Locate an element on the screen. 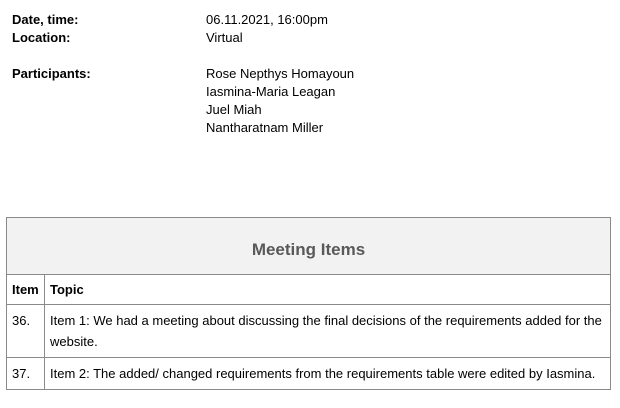  date-time-row: Date, time: 06.11.2021, 16:00pm is located at coordinates (183, 20).